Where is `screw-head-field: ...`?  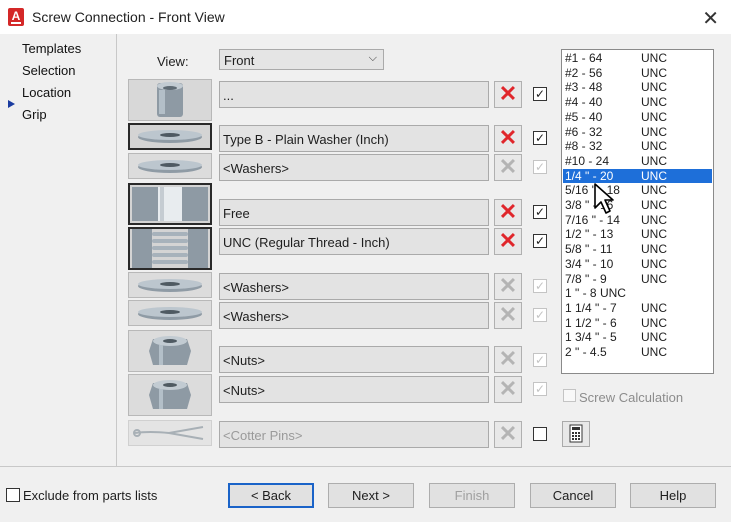 screw-head-field: ... is located at coordinates (354, 94).